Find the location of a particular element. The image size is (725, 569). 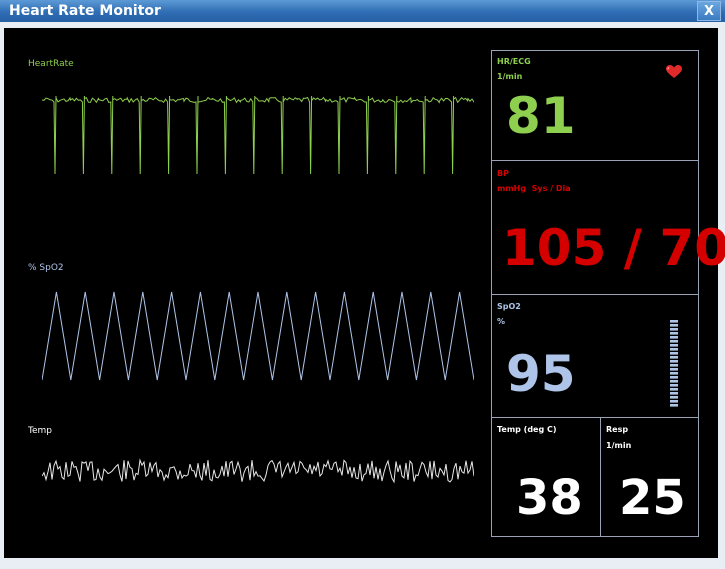

bp-panel: BP mmHg Sys / Dia 105 / 70 is located at coordinates (608, 227).